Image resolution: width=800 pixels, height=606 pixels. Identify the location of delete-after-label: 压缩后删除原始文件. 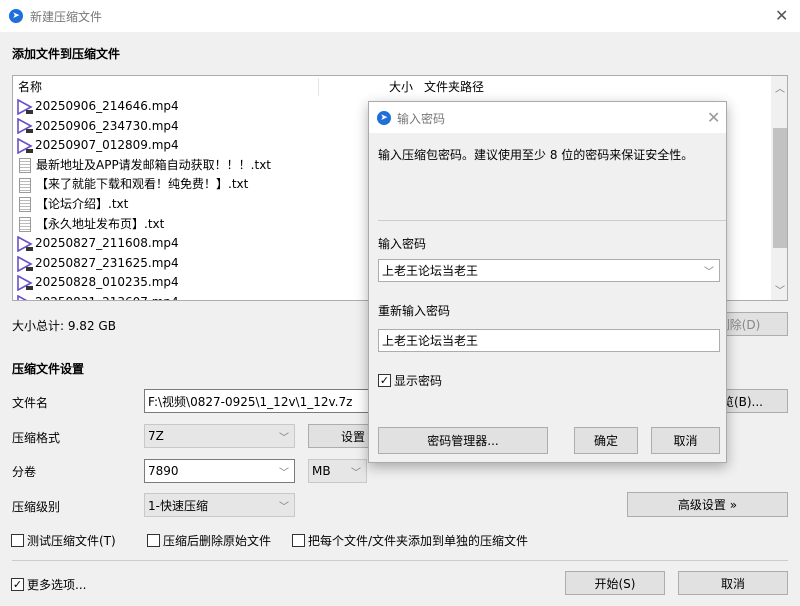
(217, 541).